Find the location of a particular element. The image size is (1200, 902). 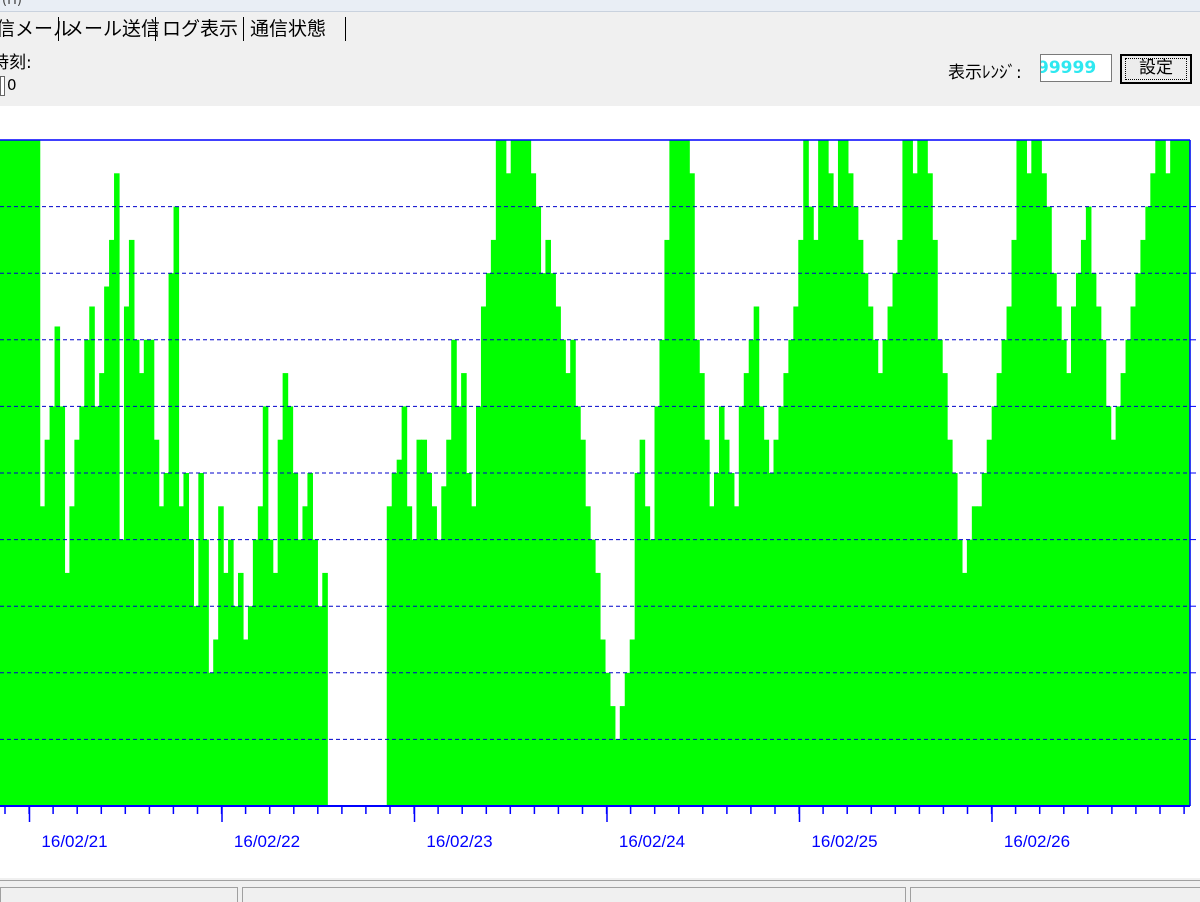

x-axis-tick-label: 16/02/23 is located at coordinates (459, 841).